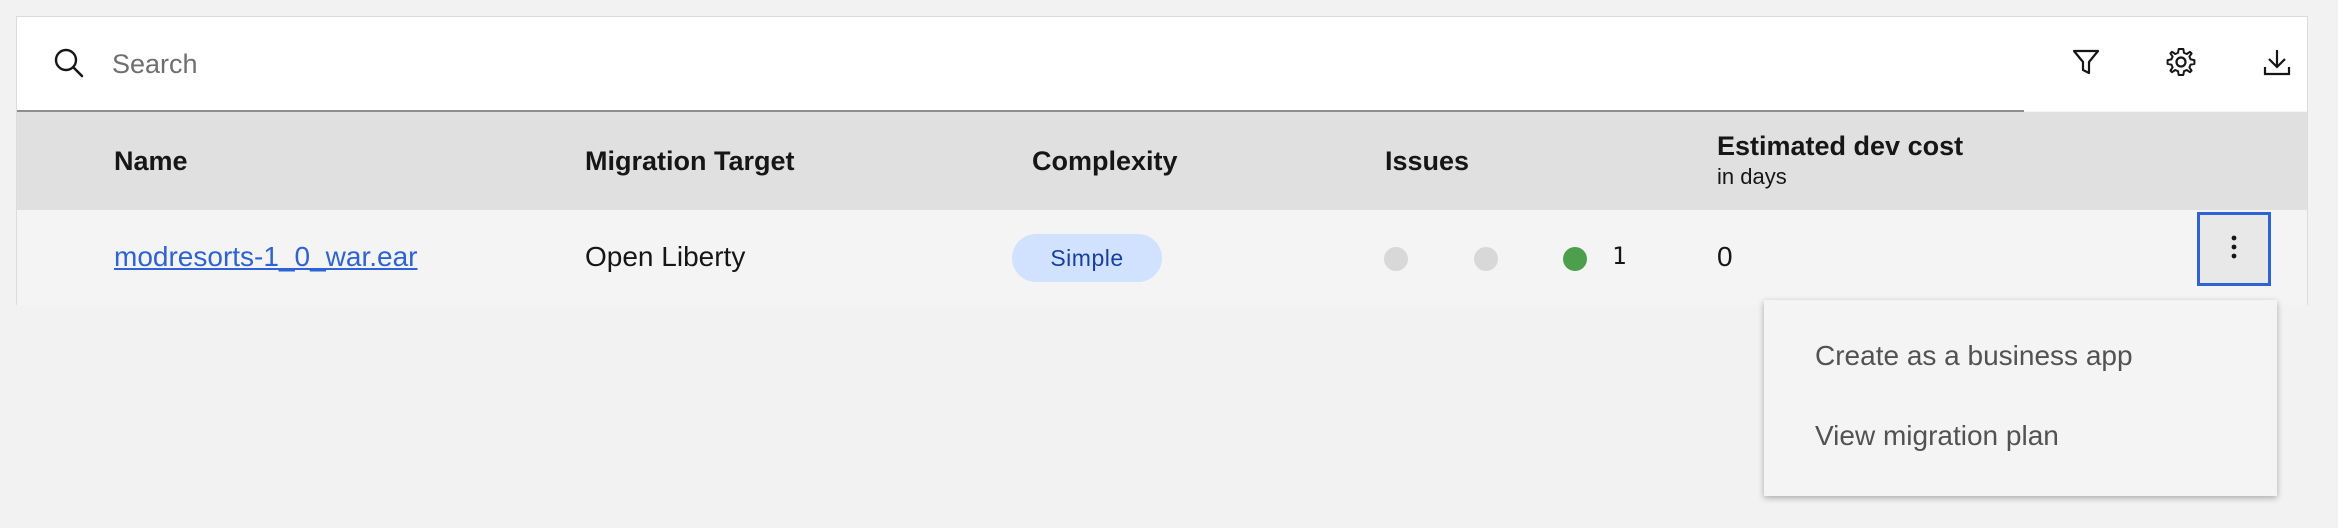 The height and width of the screenshot is (528, 2338). Describe the element at coordinates (1105, 161) in the screenshot. I see `column-header-complexity: Complexity` at that location.